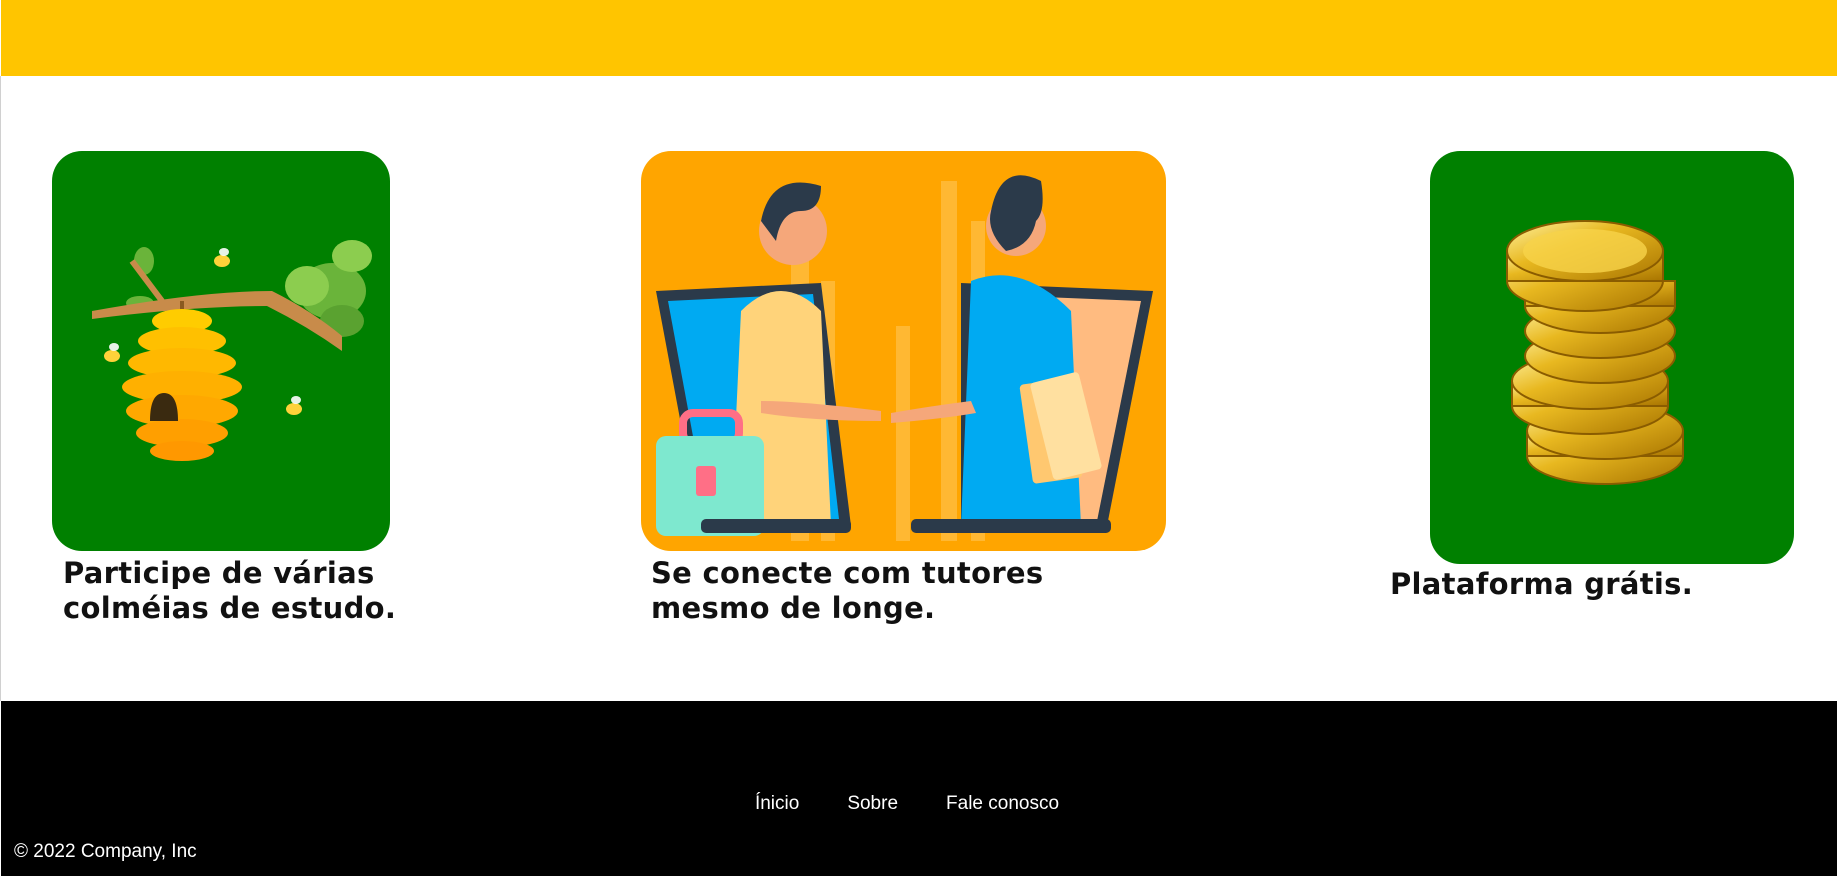 This screenshot has width=1837, height=876. I want to click on footer-link-fale-conosco: Fale conosco, so click(1002, 804).